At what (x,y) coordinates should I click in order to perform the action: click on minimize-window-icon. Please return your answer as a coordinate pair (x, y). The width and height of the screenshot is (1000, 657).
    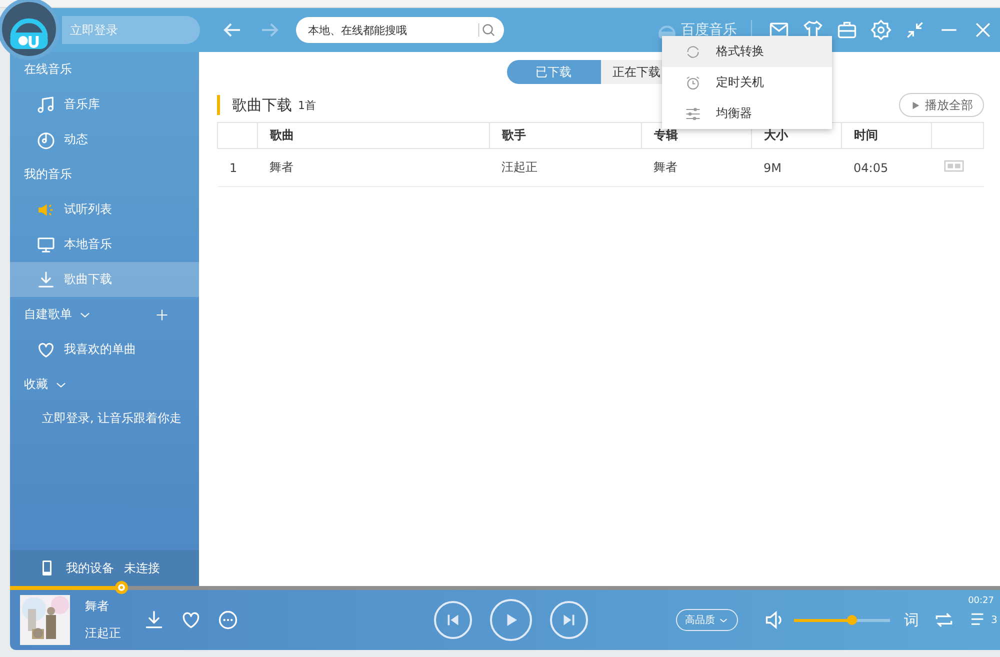
    Looking at the image, I should click on (915, 30).